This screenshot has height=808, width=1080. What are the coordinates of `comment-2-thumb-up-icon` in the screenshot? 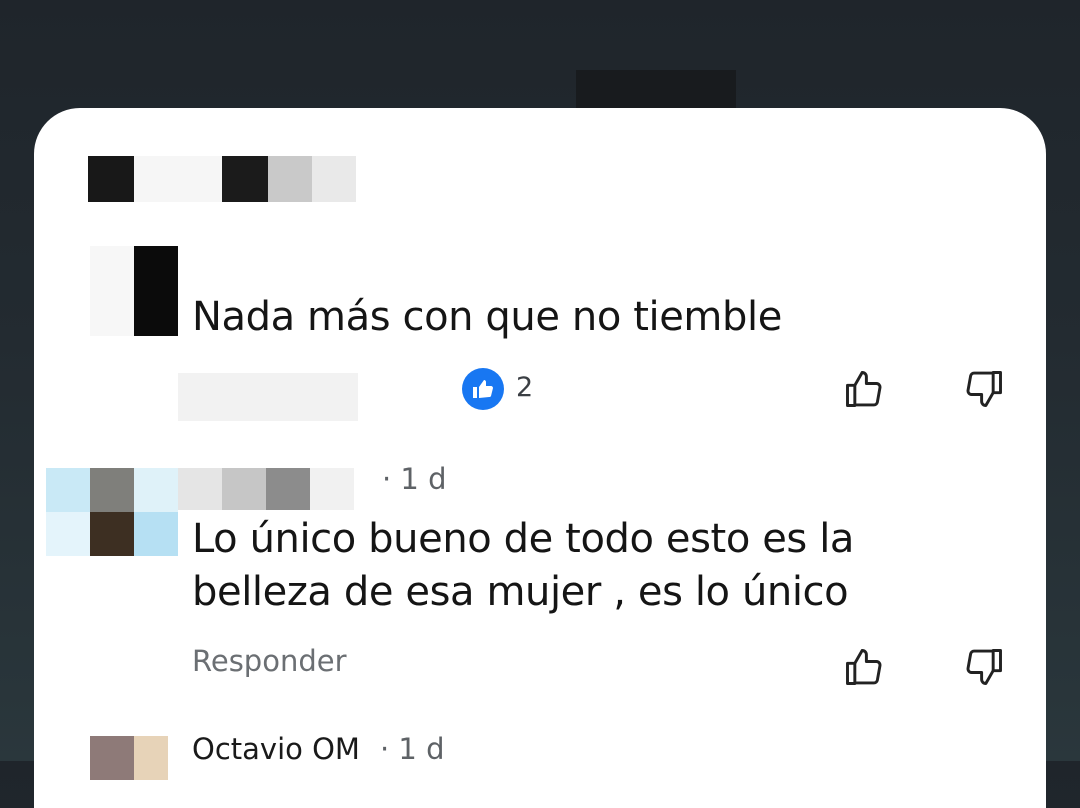 It's located at (864, 667).